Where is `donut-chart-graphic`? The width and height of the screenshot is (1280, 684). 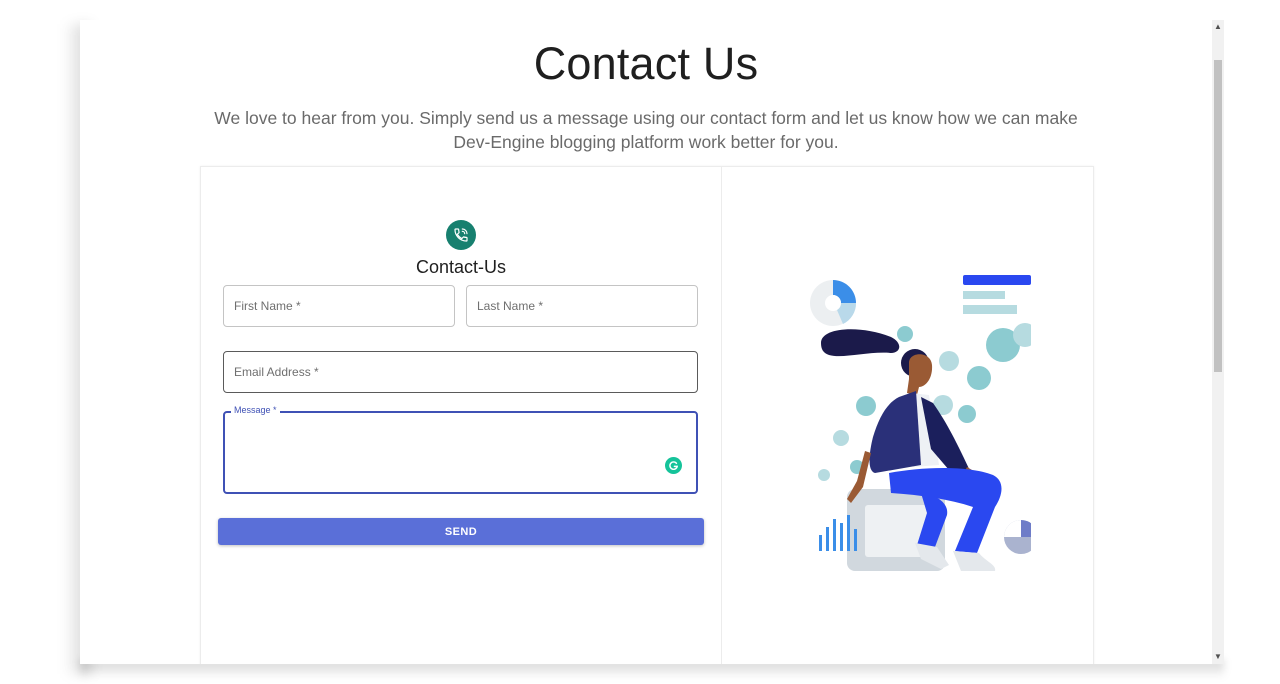 donut-chart-graphic is located at coordinates (833, 303).